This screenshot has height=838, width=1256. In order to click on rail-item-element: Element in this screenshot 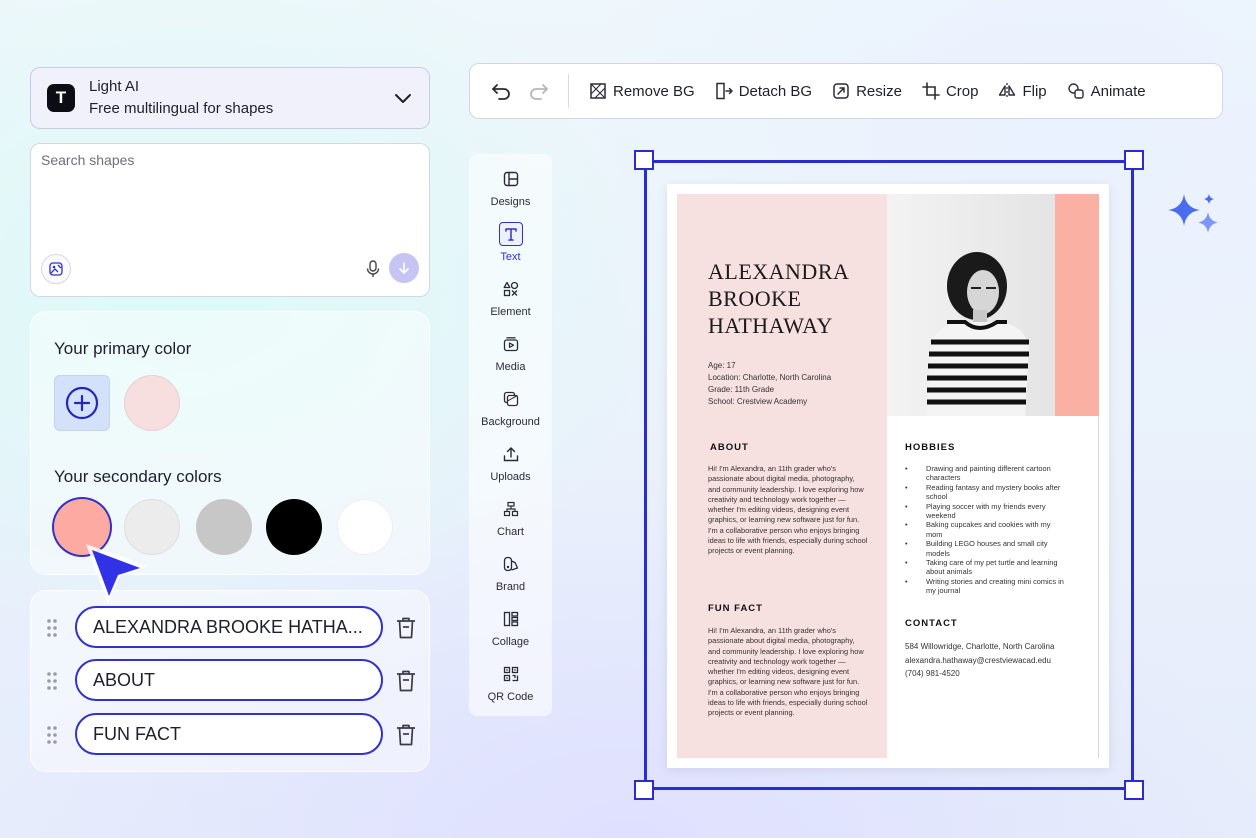, I will do `click(510, 291)`.